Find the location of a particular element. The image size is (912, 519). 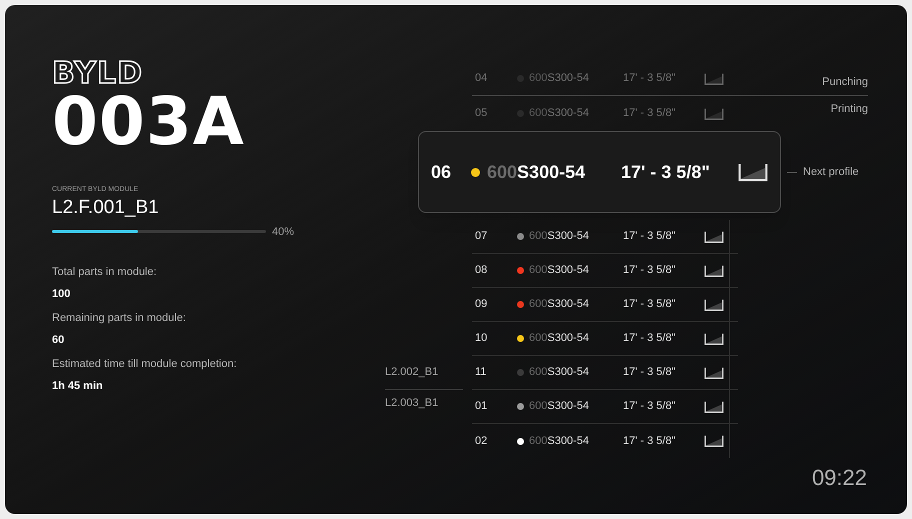

profile-number: 08 is located at coordinates (481, 270).